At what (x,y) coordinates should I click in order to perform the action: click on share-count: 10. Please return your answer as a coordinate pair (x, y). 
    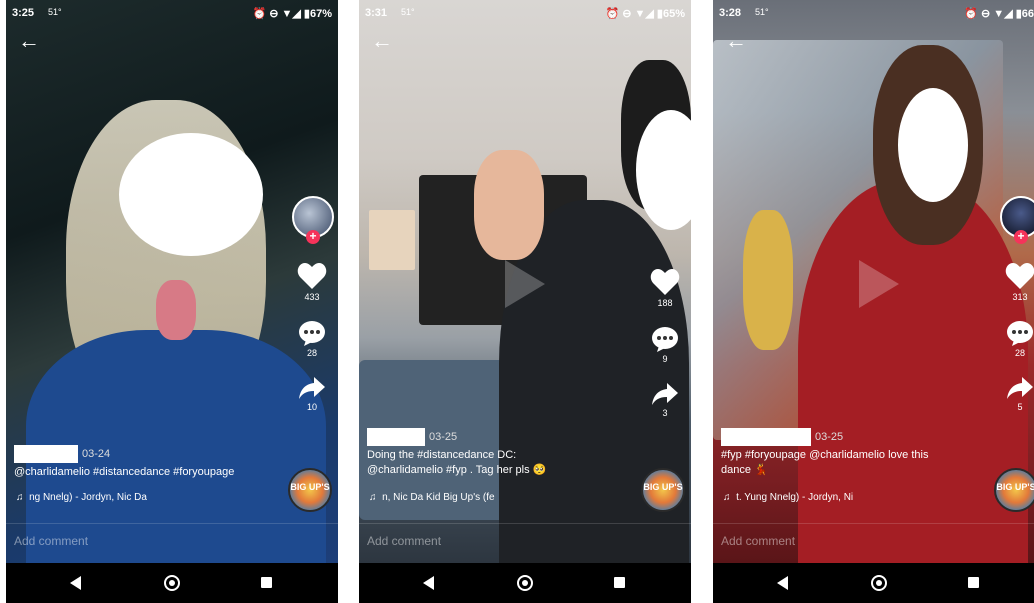
    Looking at the image, I should click on (311, 407).